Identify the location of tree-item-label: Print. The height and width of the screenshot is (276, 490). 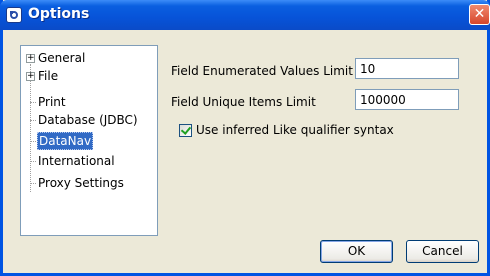
(52, 102).